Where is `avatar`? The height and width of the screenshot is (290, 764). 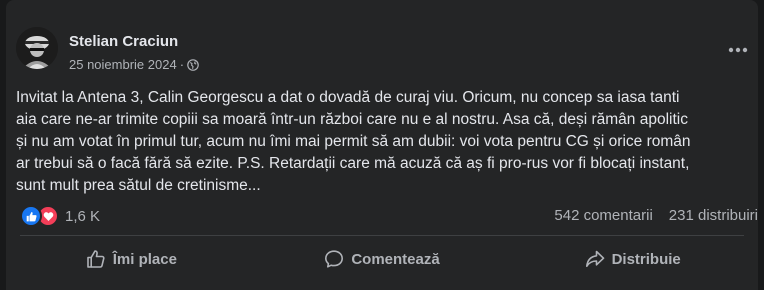
avatar is located at coordinates (37, 48).